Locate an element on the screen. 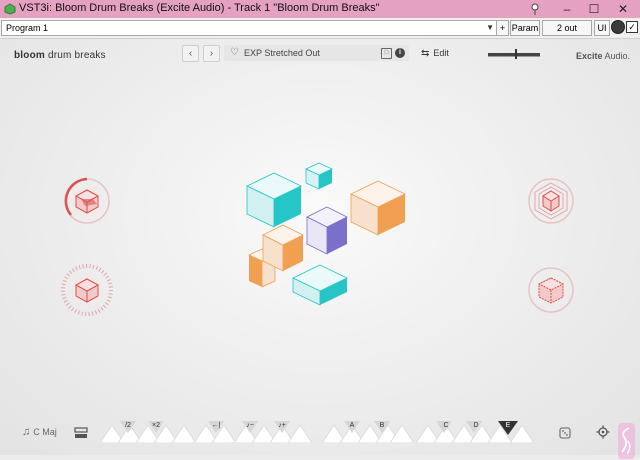  heart-icon: ♡ is located at coordinates (234, 52).